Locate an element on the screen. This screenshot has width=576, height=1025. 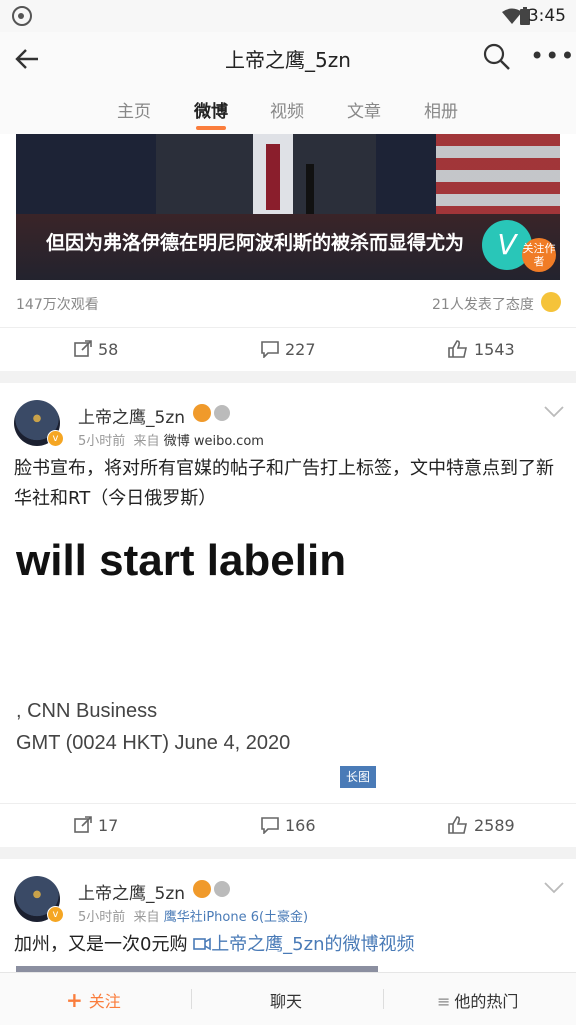
hot-posts-label: 他的热门 is located at coordinates (486, 1001).